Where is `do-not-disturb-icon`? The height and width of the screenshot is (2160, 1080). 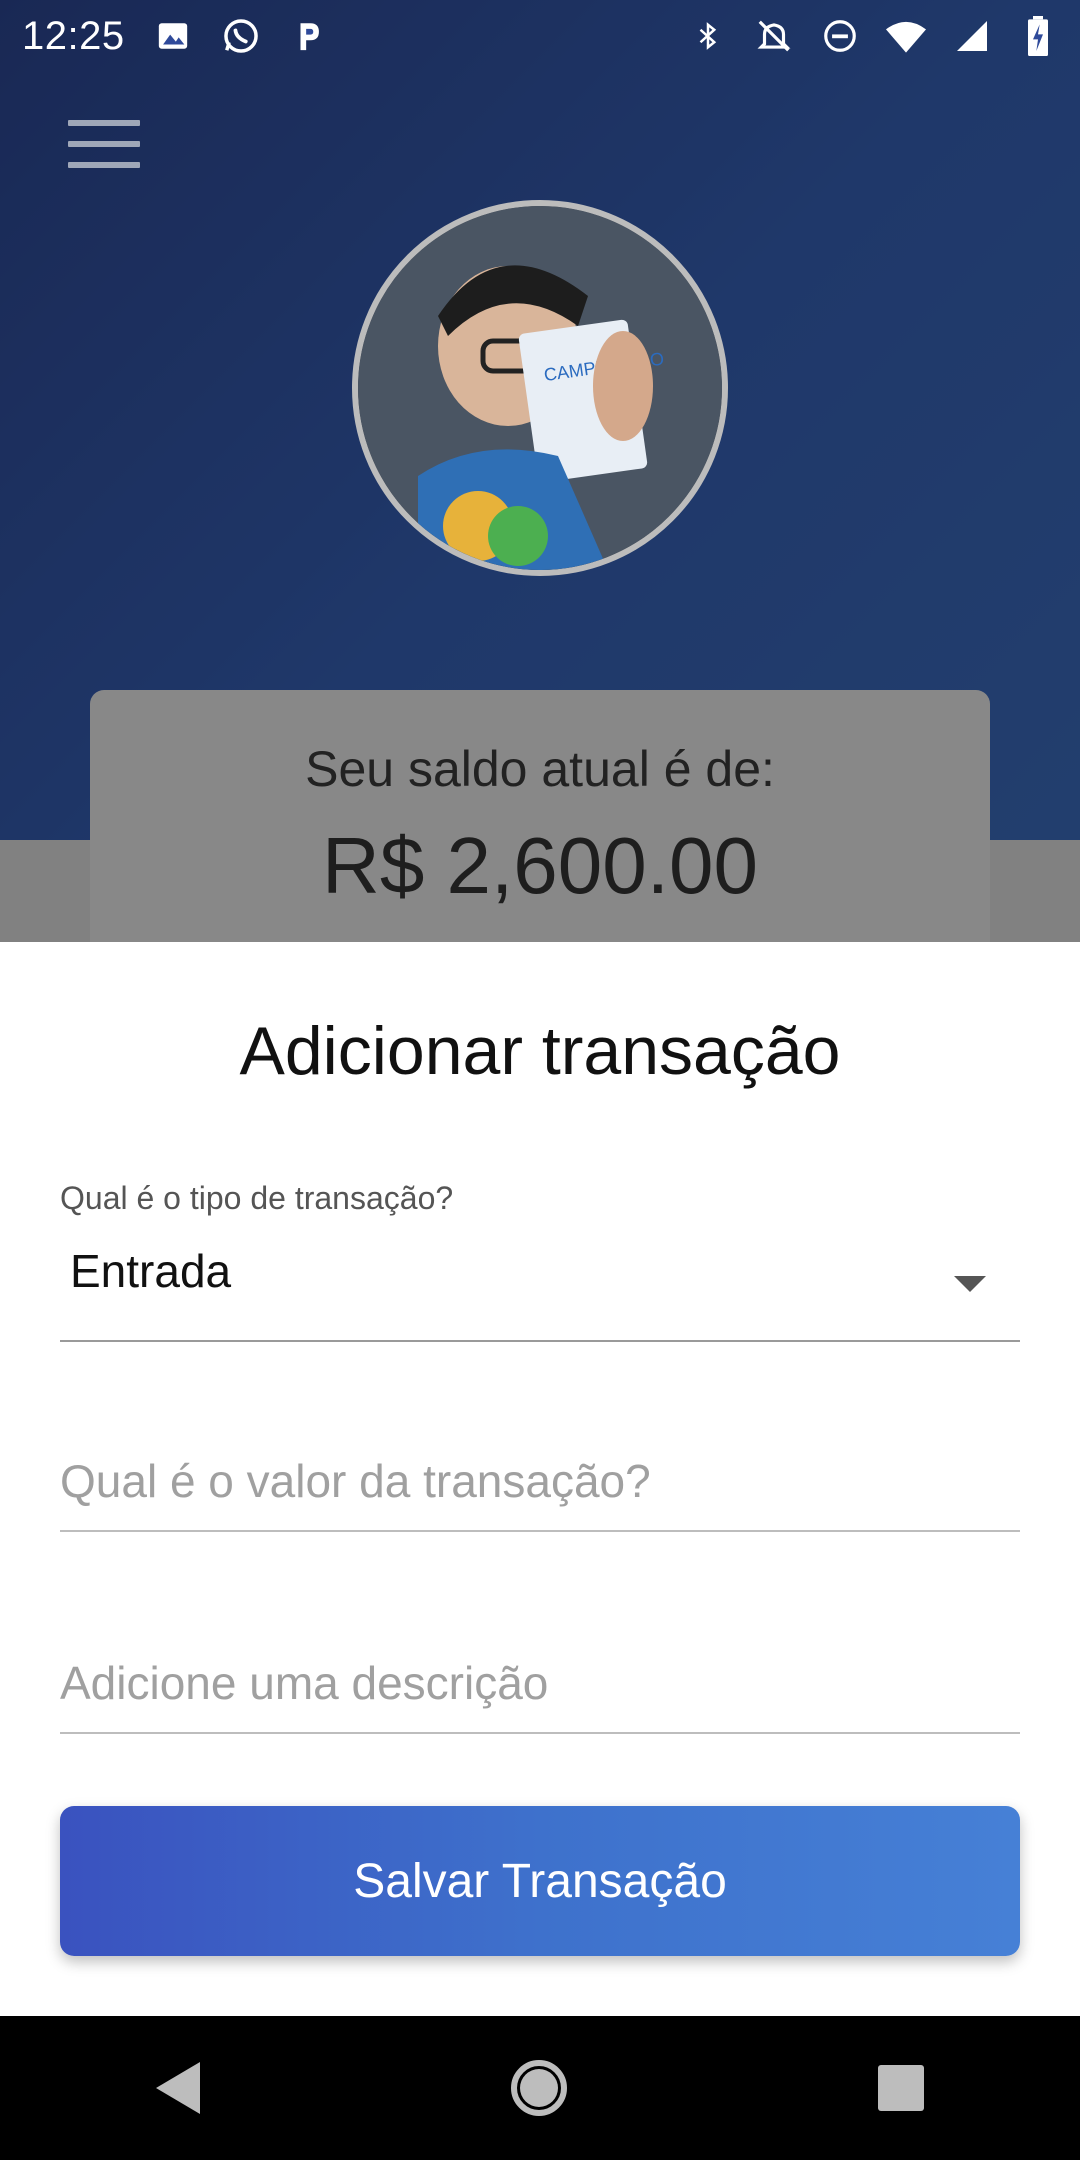 do-not-disturb-icon is located at coordinates (840, 36).